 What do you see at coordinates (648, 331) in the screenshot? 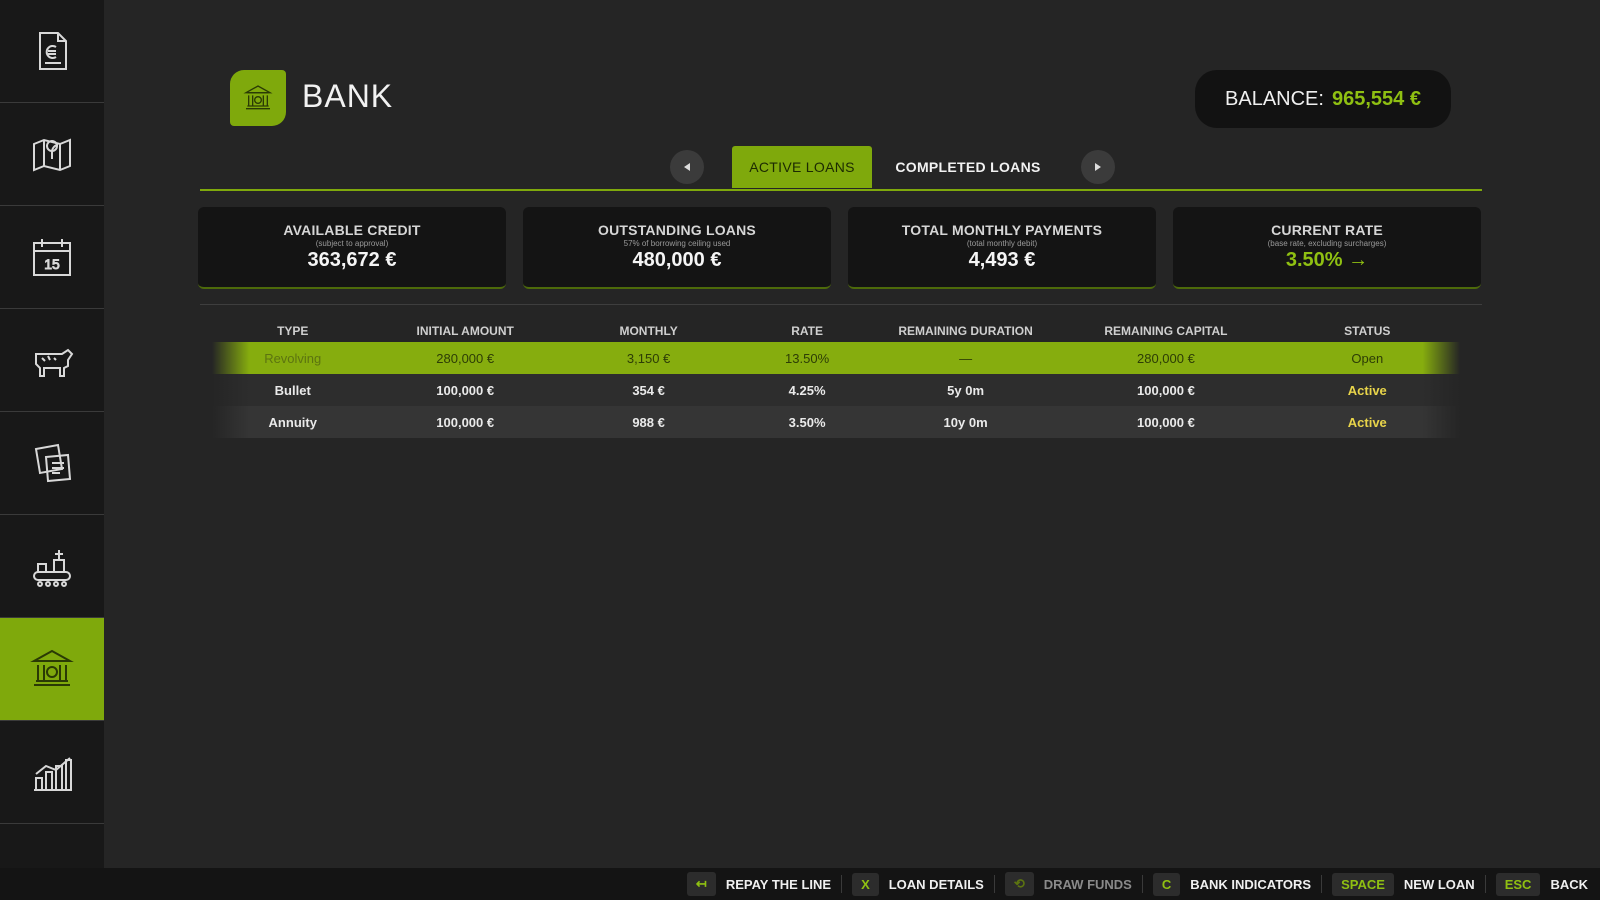
I see `column-header: MONTHLY` at bounding box center [648, 331].